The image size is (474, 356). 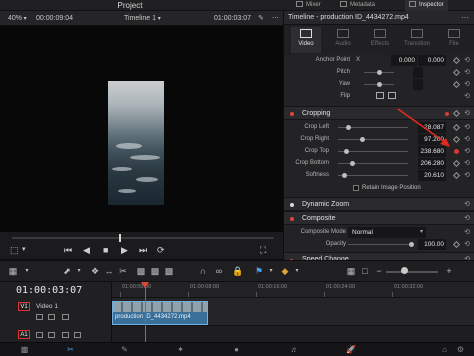 I want to click on video-track-name: Video 1, so click(x=47, y=306).